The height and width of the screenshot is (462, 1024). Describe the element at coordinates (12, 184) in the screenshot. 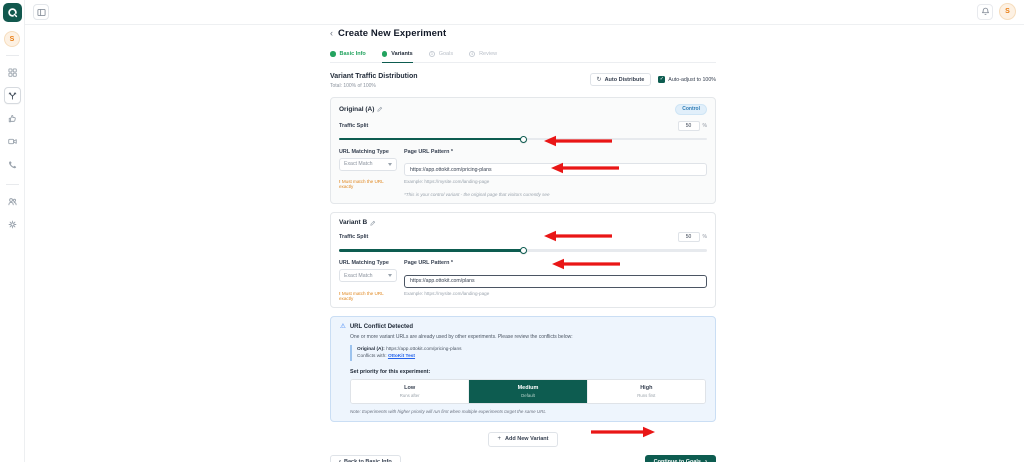

I see `sidebar-divider` at that location.